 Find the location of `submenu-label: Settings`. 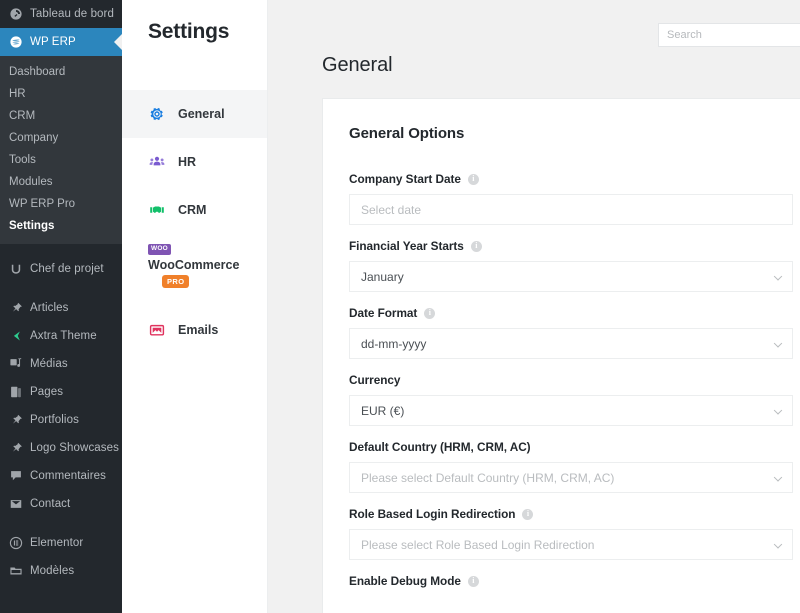

submenu-label: Settings is located at coordinates (32, 226).